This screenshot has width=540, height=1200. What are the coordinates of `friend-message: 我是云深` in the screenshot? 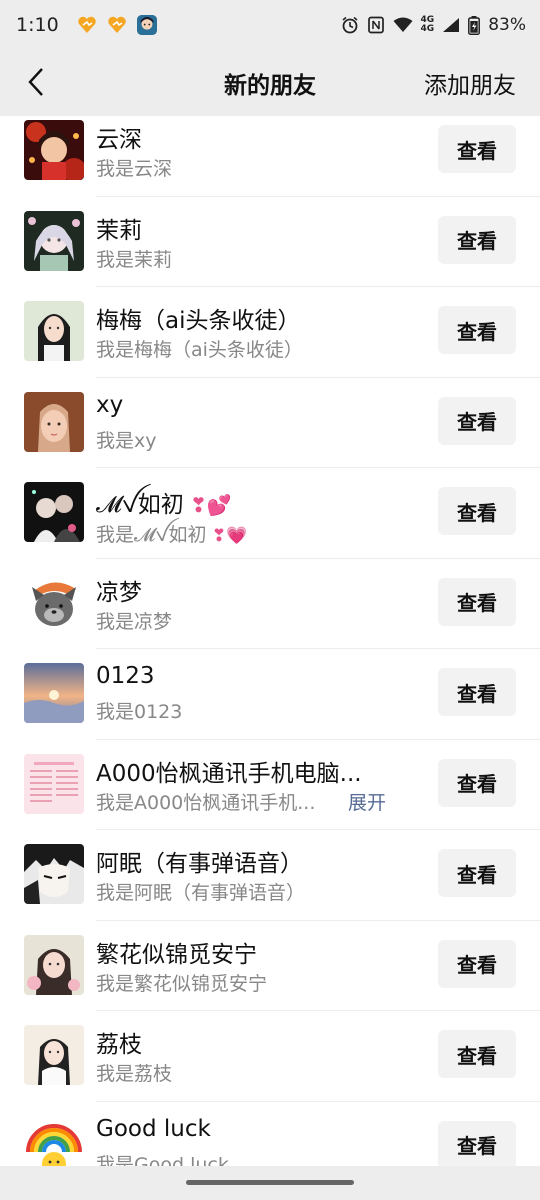 It's located at (134, 169).